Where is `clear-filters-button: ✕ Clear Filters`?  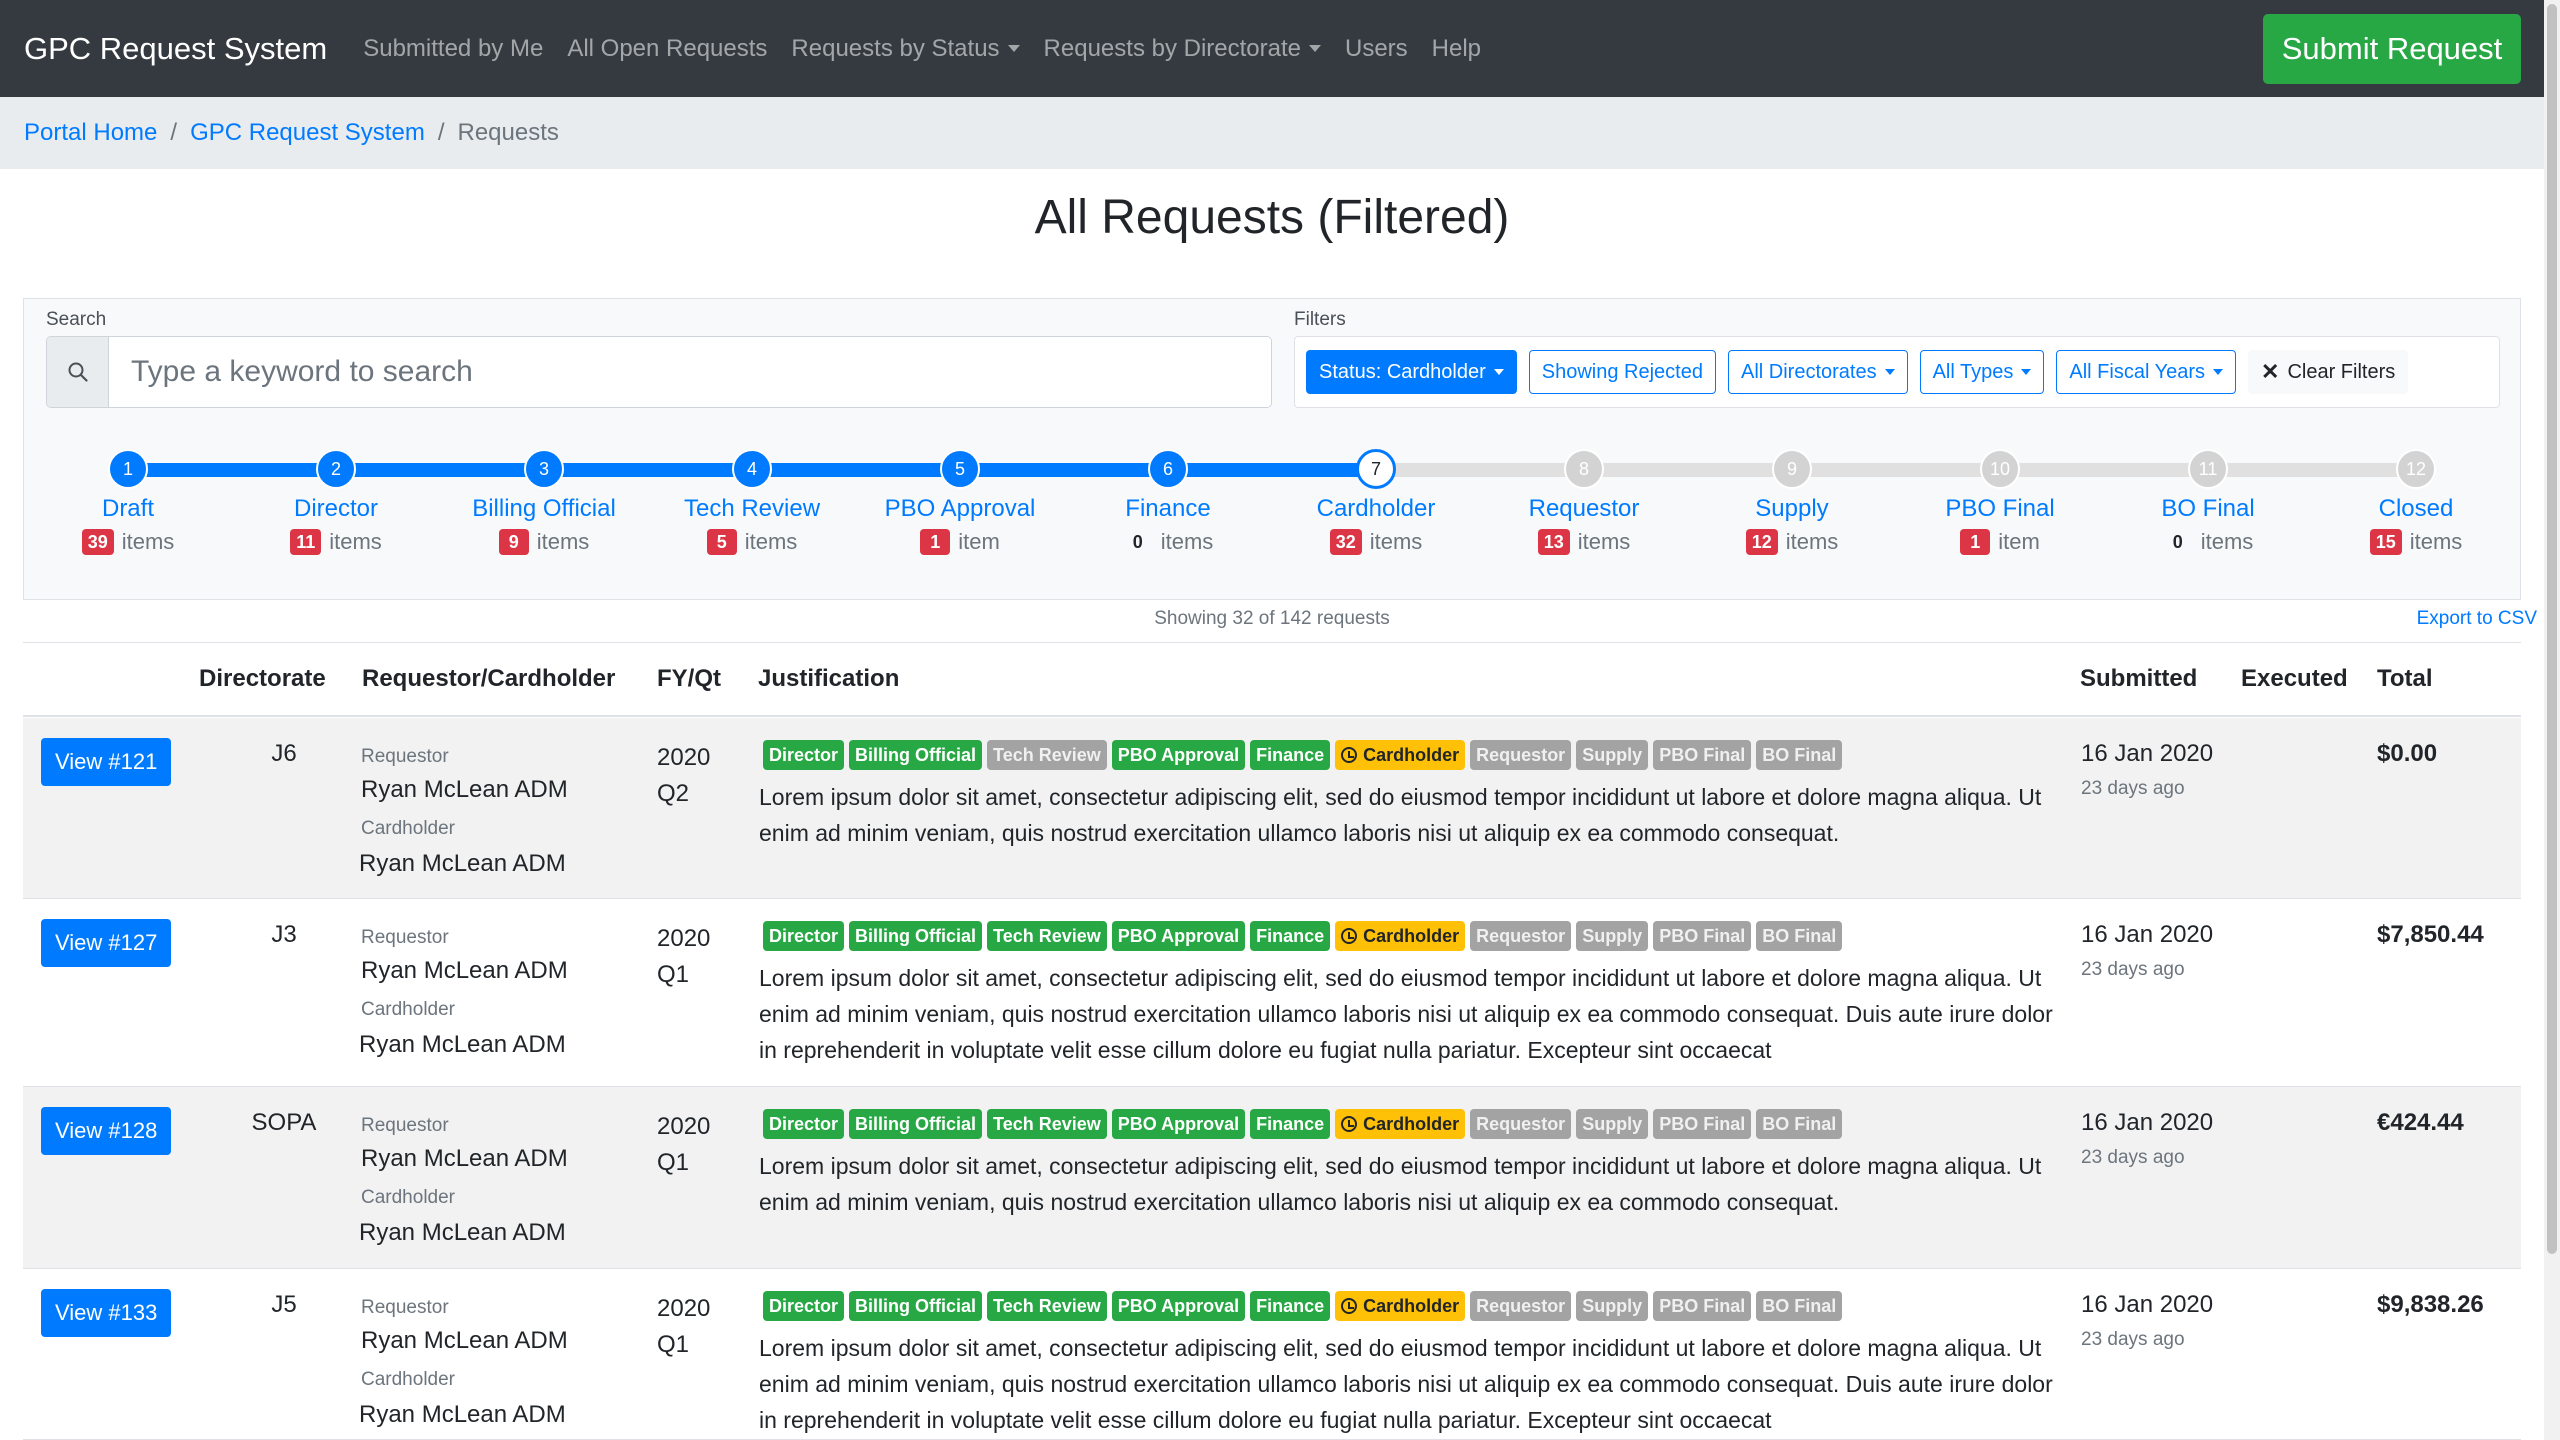
clear-filters-button: ✕ Clear Filters is located at coordinates (2328, 372).